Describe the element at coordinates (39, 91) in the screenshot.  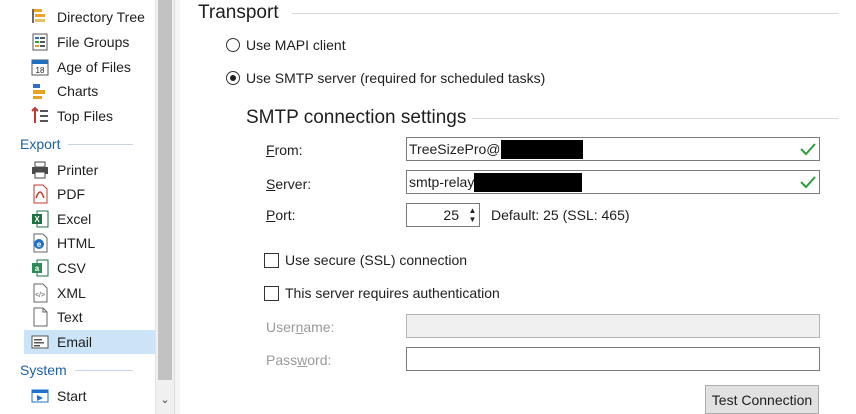
I see `bar-chart-icon` at that location.